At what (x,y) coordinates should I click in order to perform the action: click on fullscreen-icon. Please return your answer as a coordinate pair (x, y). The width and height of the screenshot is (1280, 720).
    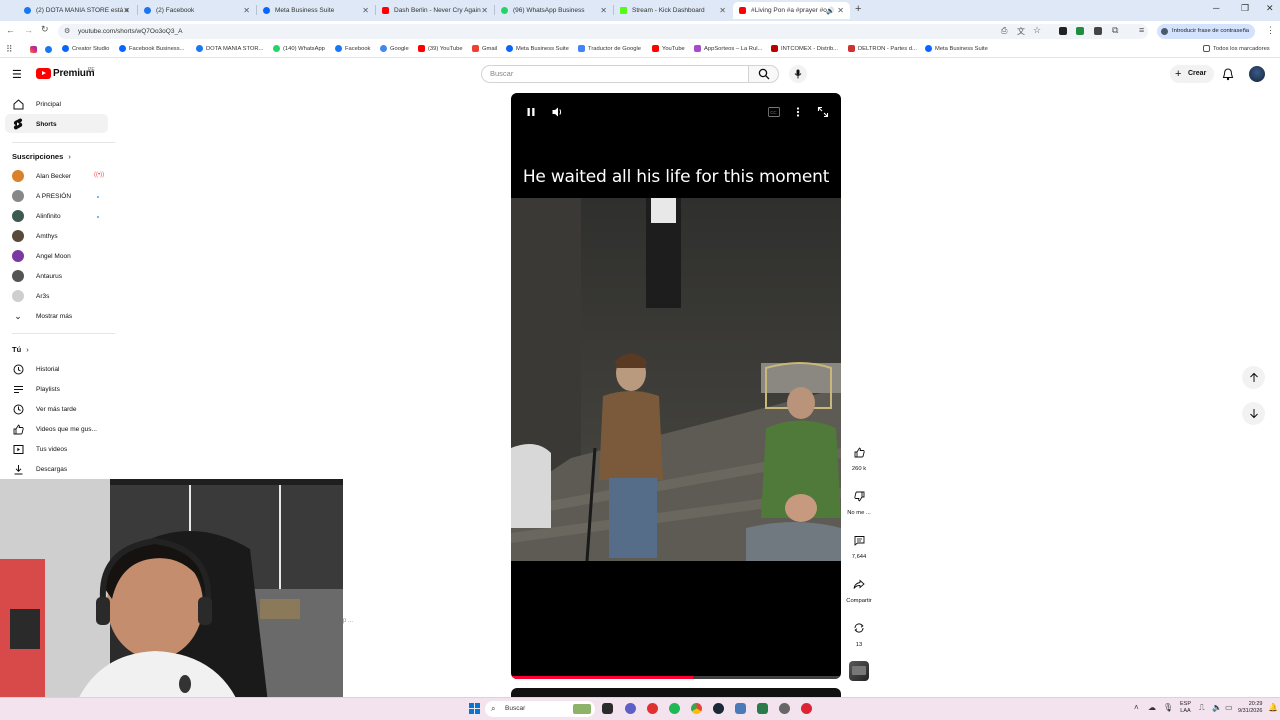
    Looking at the image, I should click on (823, 112).